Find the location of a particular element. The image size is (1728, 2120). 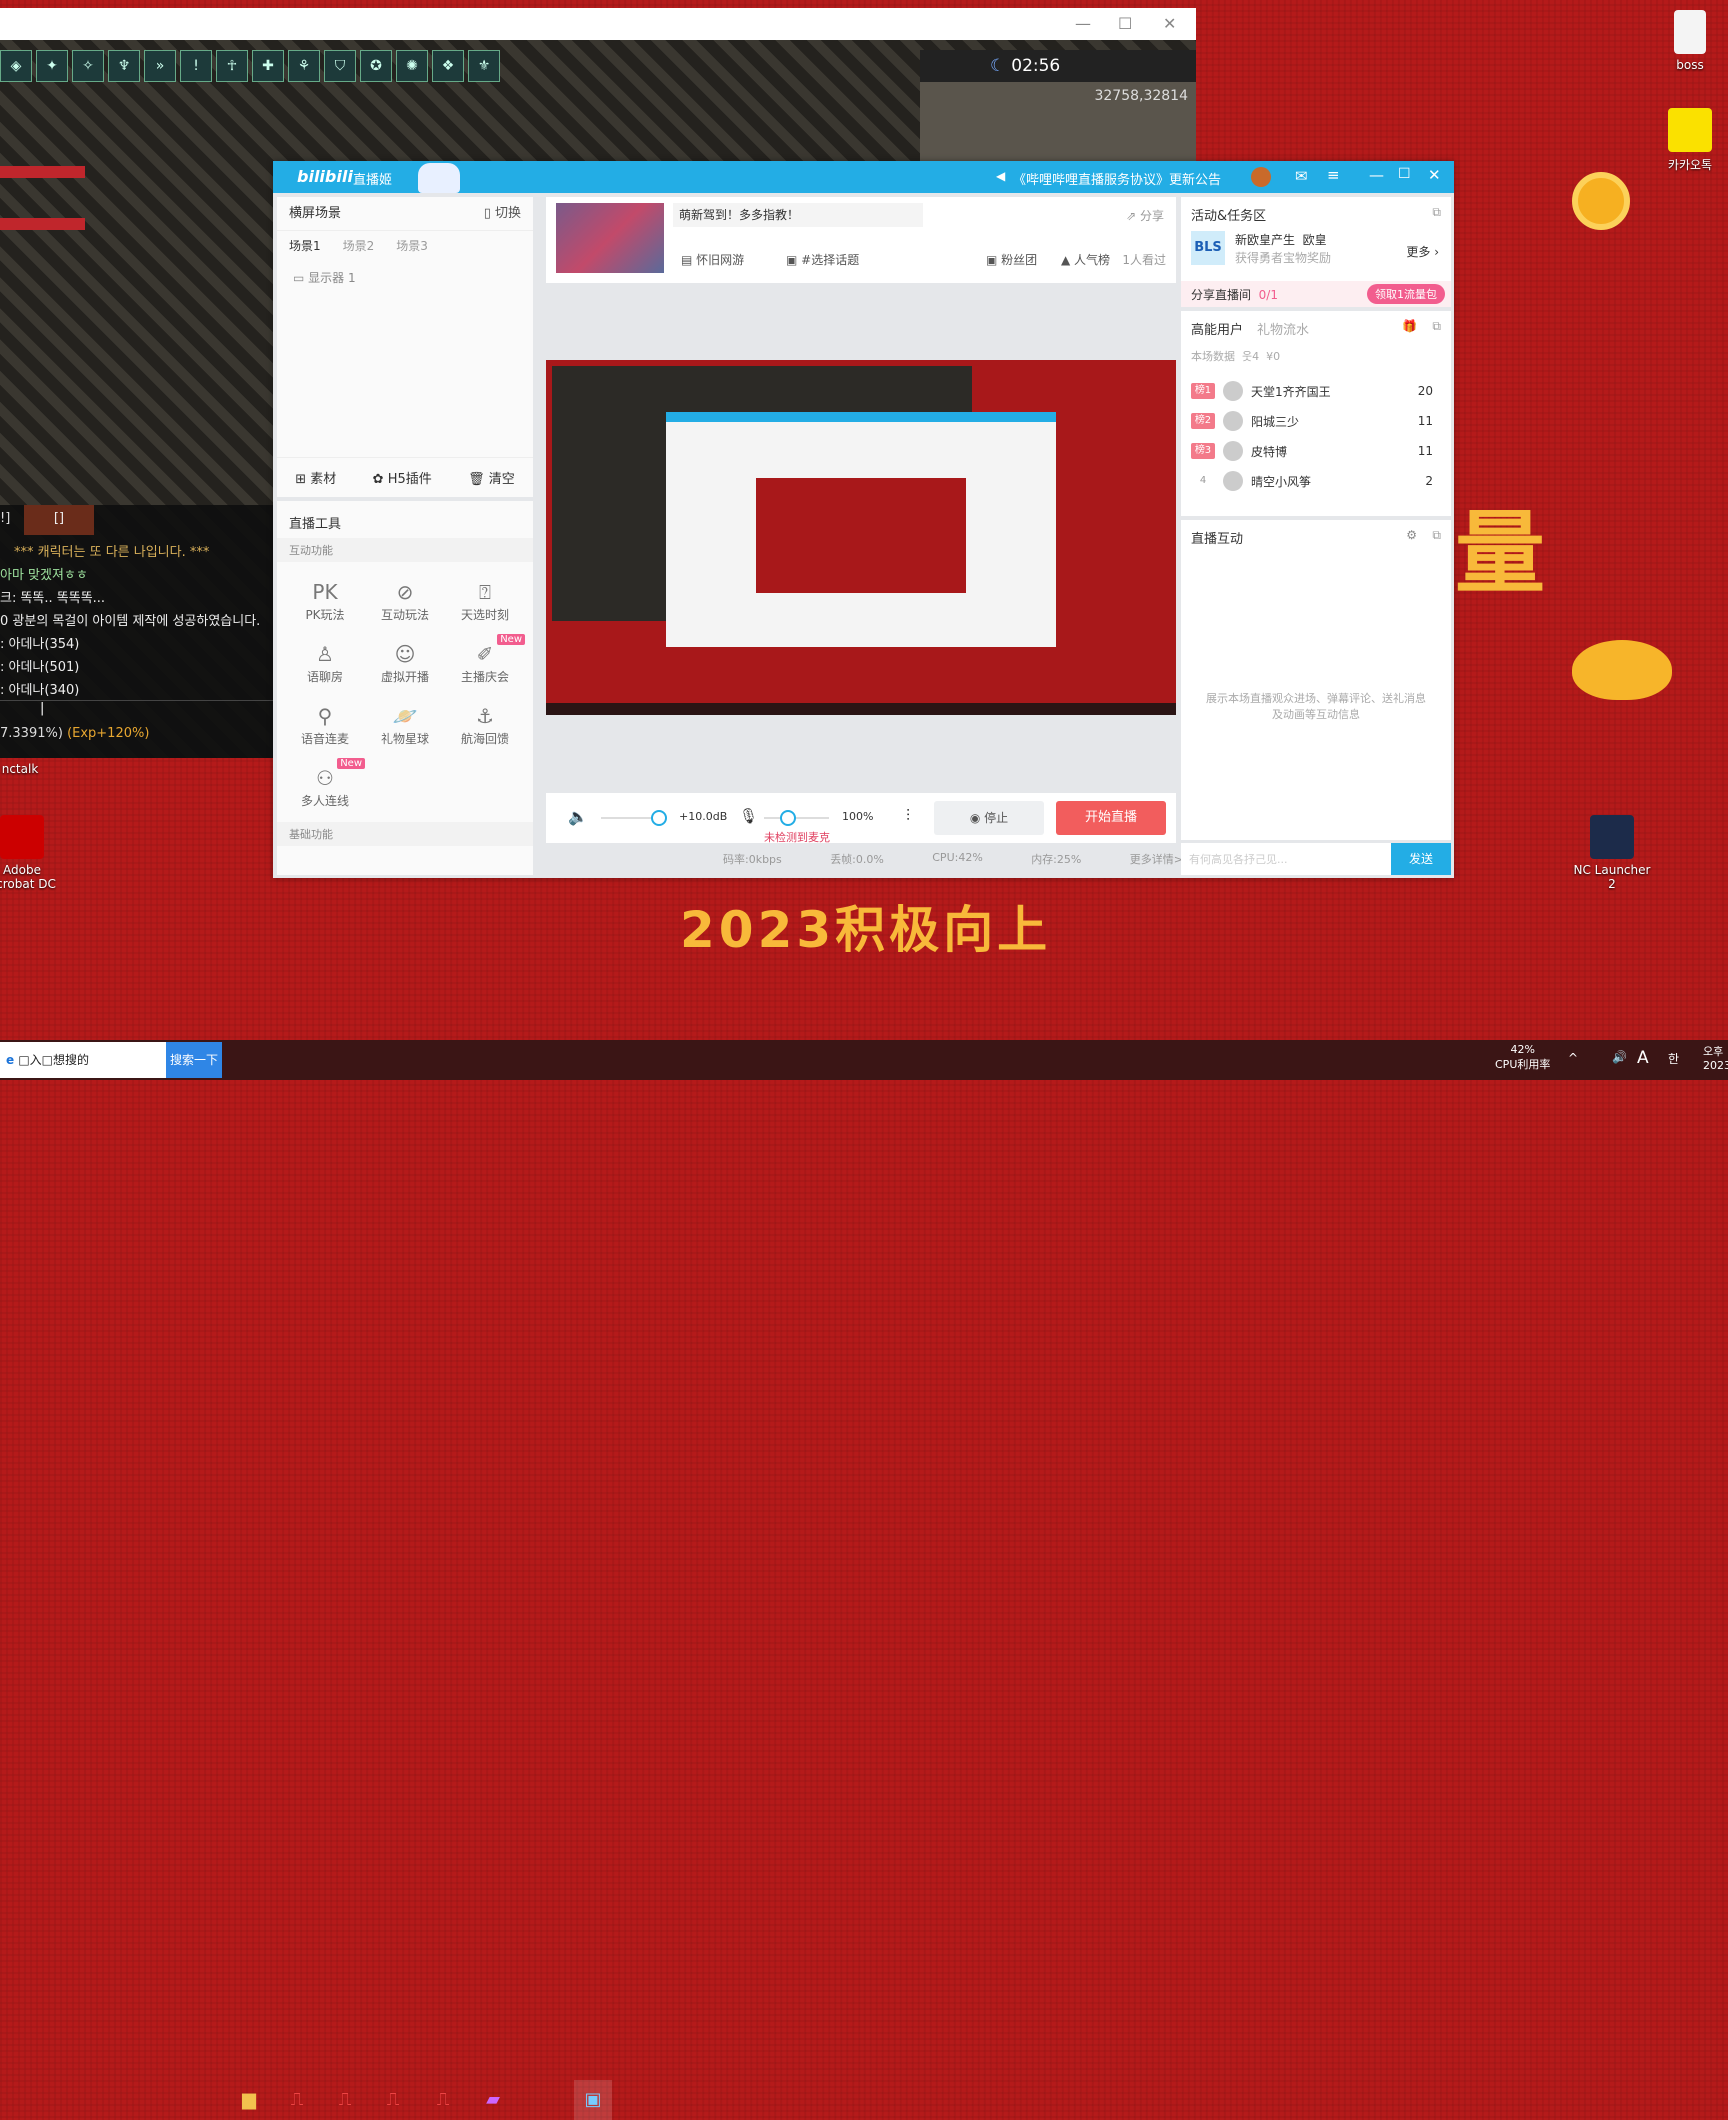

desktop-icon-nctalk: nctalk is located at coordinates (30, 769).